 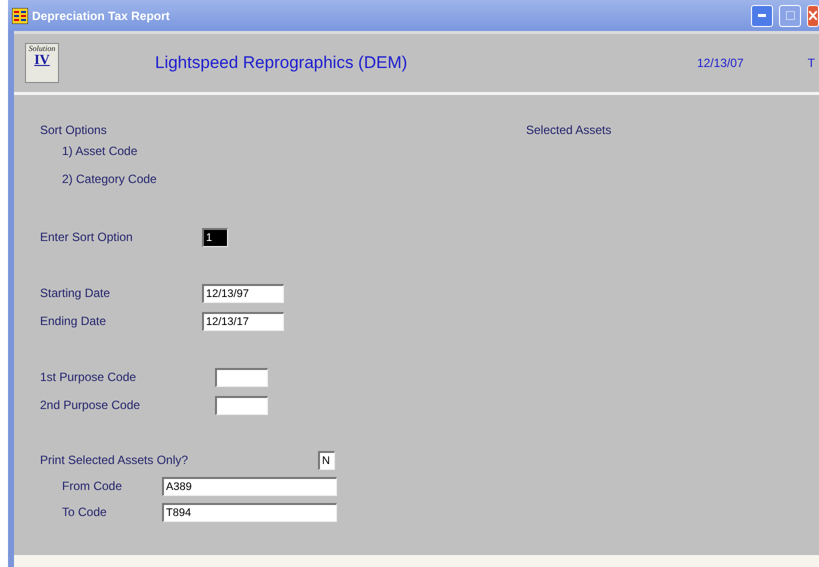 I want to click on field-label: 2nd Purpose Code, so click(x=91, y=405).